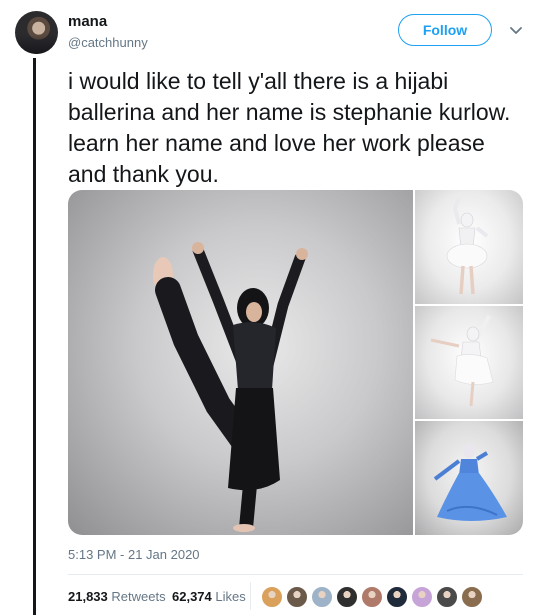  I want to click on follow-button: Follow, so click(445, 30).